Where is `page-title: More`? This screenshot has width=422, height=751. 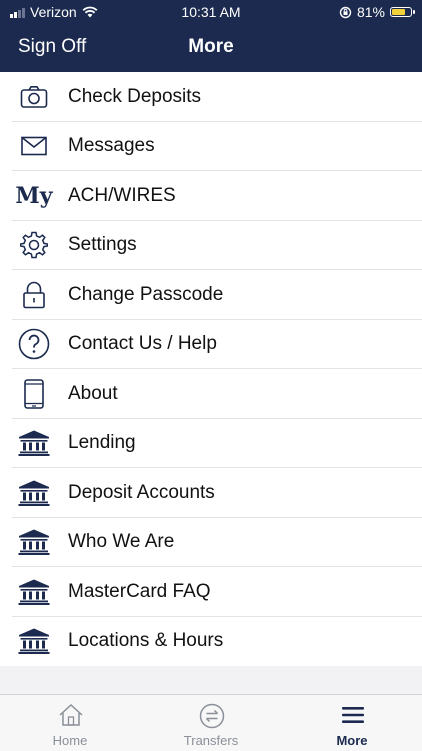 page-title: More is located at coordinates (211, 46).